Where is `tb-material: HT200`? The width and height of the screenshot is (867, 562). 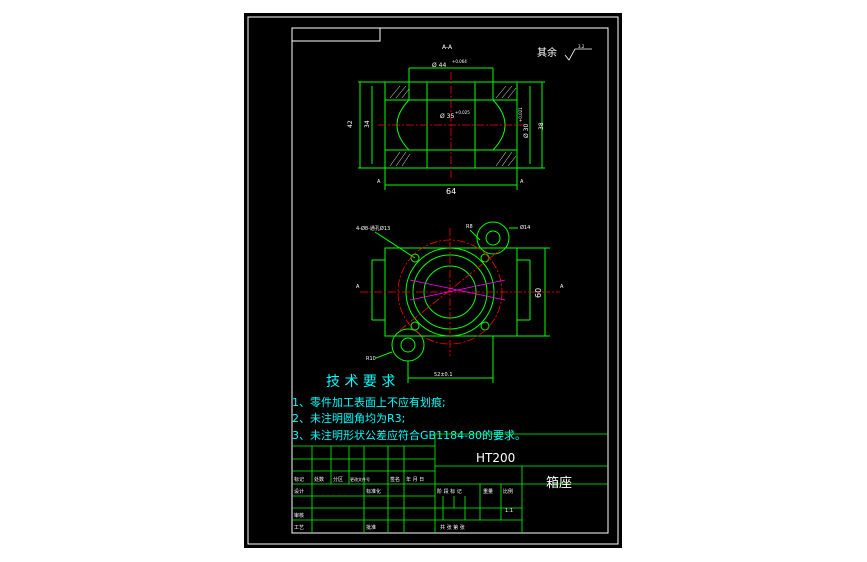 tb-material: HT200 is located at coordinates (495, 458).